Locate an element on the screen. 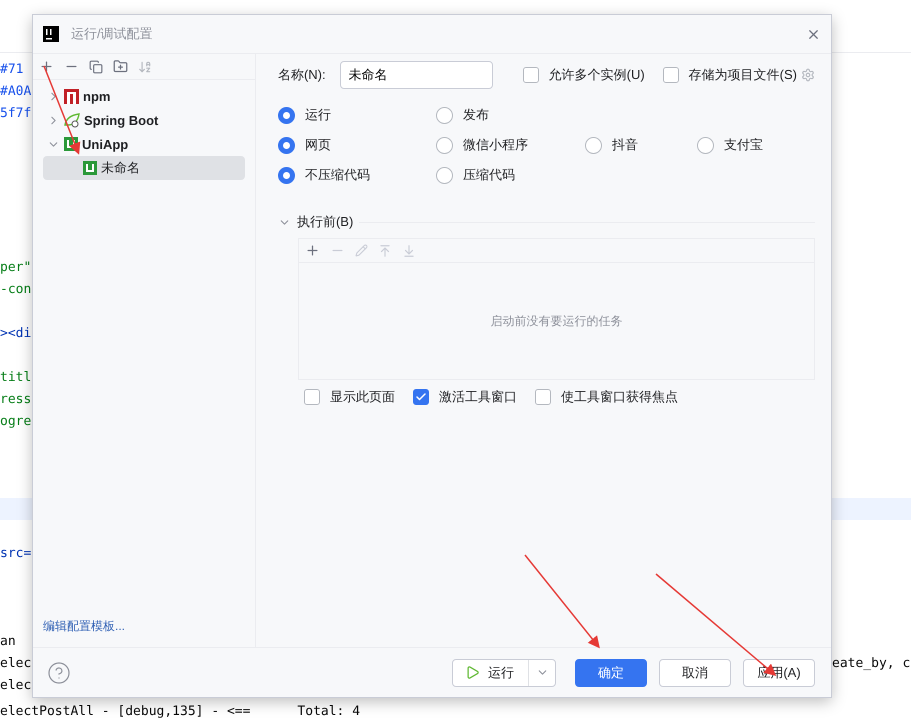  folder-plus-icon is located at coordinates (120, 66).